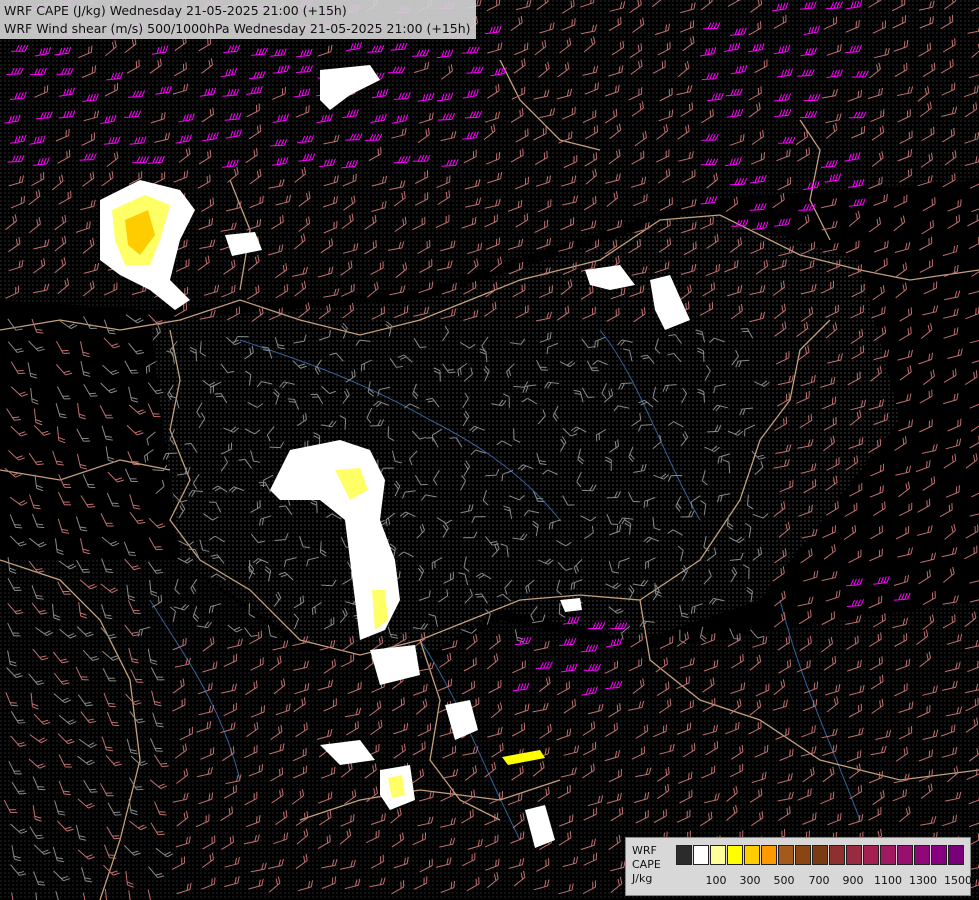 This screenshot has width=979, height=900. Describe the element at coordinates (819, 880) in the screenshot. I see `legend-tick: 700` at that location.